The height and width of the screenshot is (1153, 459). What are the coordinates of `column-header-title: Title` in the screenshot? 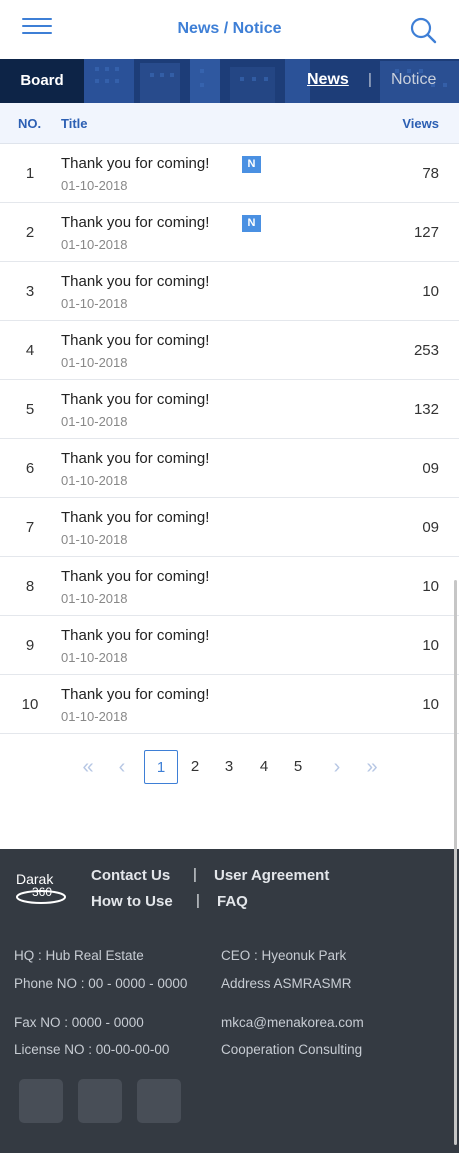 It's located at (74, 123).